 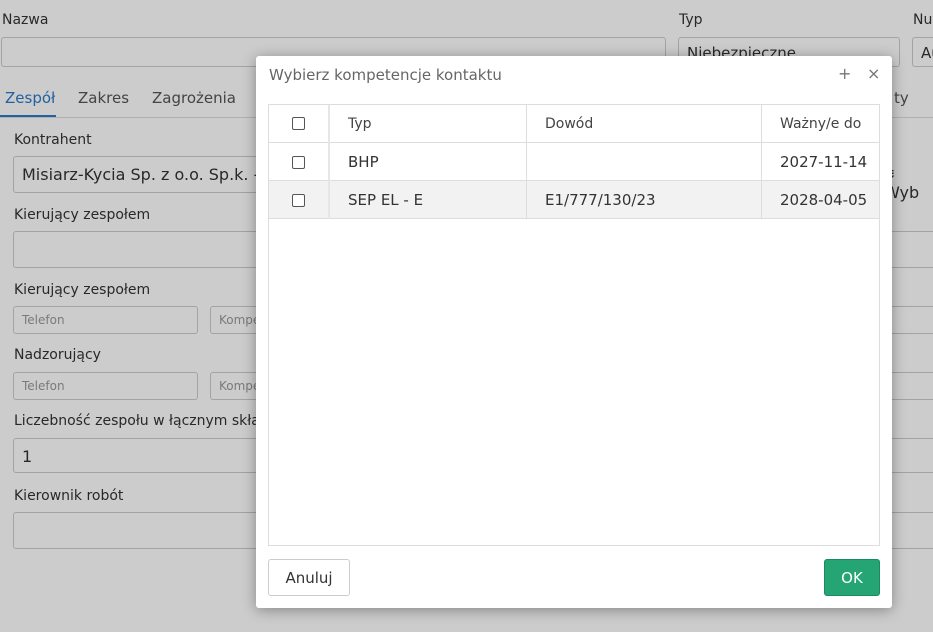 What do you see at coordinates (385, 75) in the screenshot?
I see `dialog-title: Wybierz kompetencje kontaktu` at bounding box center [385, 75].